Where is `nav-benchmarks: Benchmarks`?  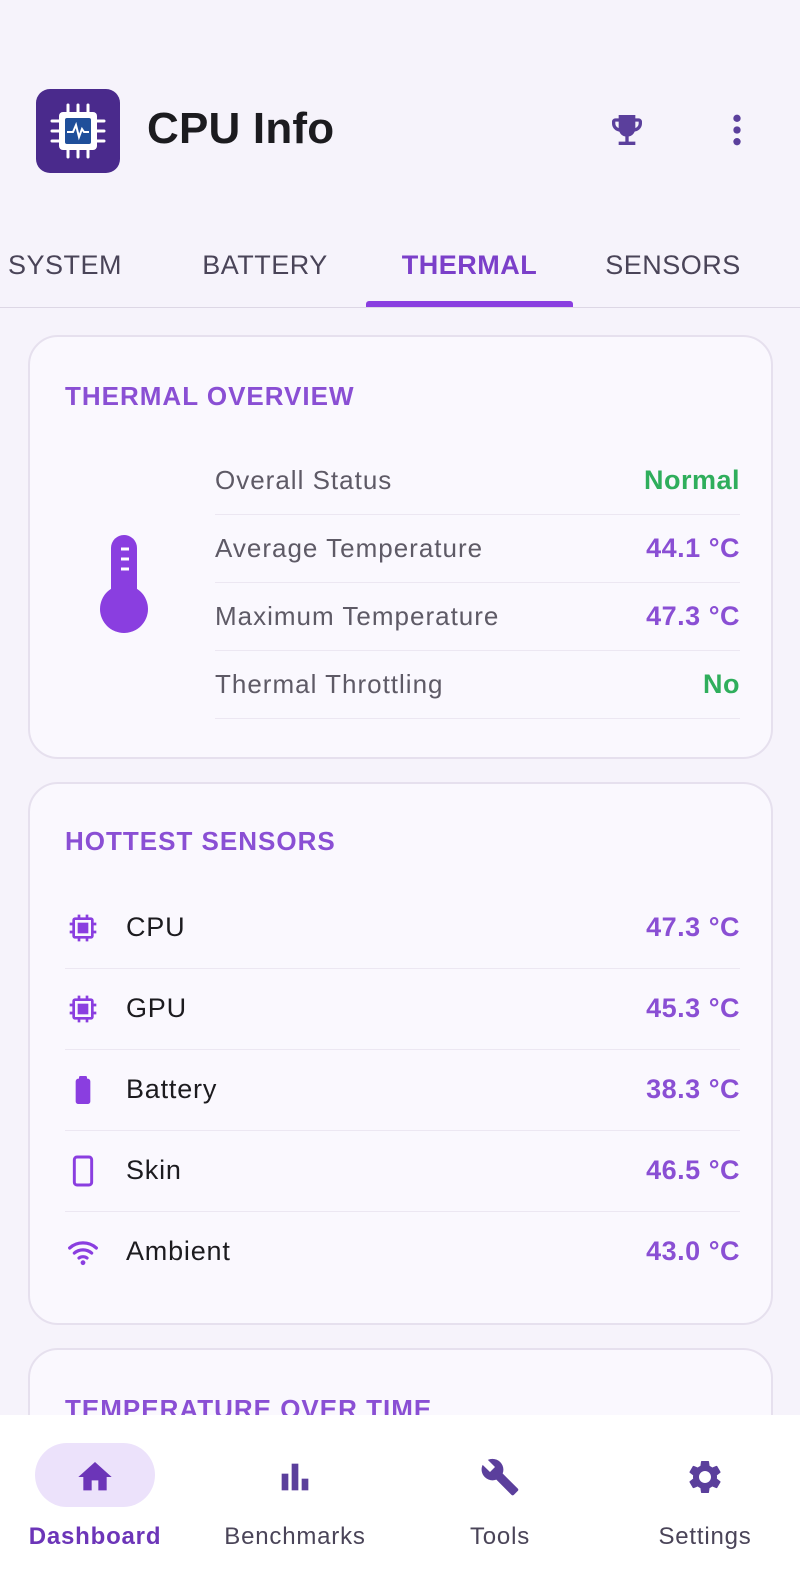 nav-benchmarks: Benchmarks is located at coordinates (295, 1503).